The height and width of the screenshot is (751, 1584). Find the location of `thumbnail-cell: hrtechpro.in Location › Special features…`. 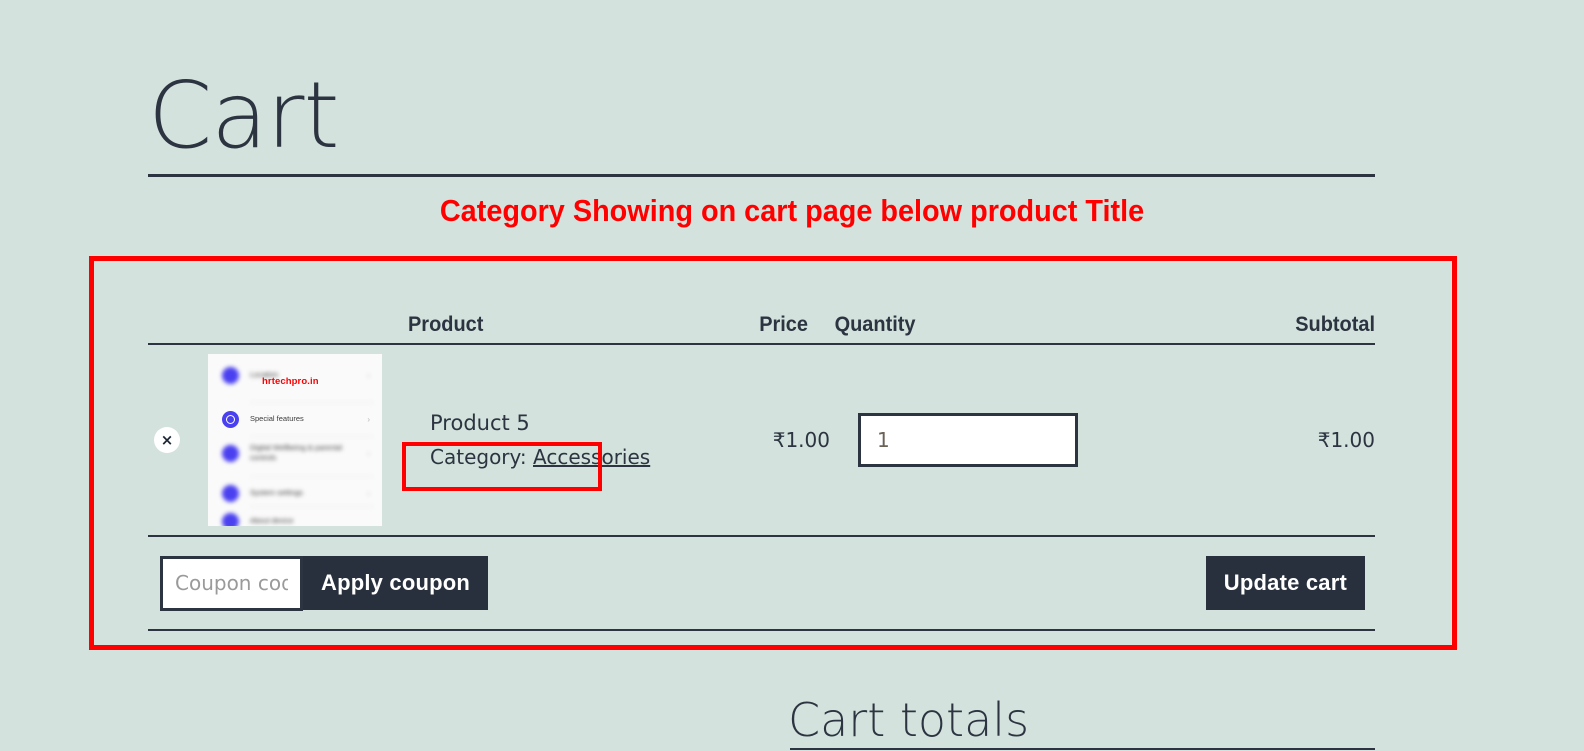

thumbnail-cell: hrtechpro.in Location › Special features… is located at coordinates (308, 440).